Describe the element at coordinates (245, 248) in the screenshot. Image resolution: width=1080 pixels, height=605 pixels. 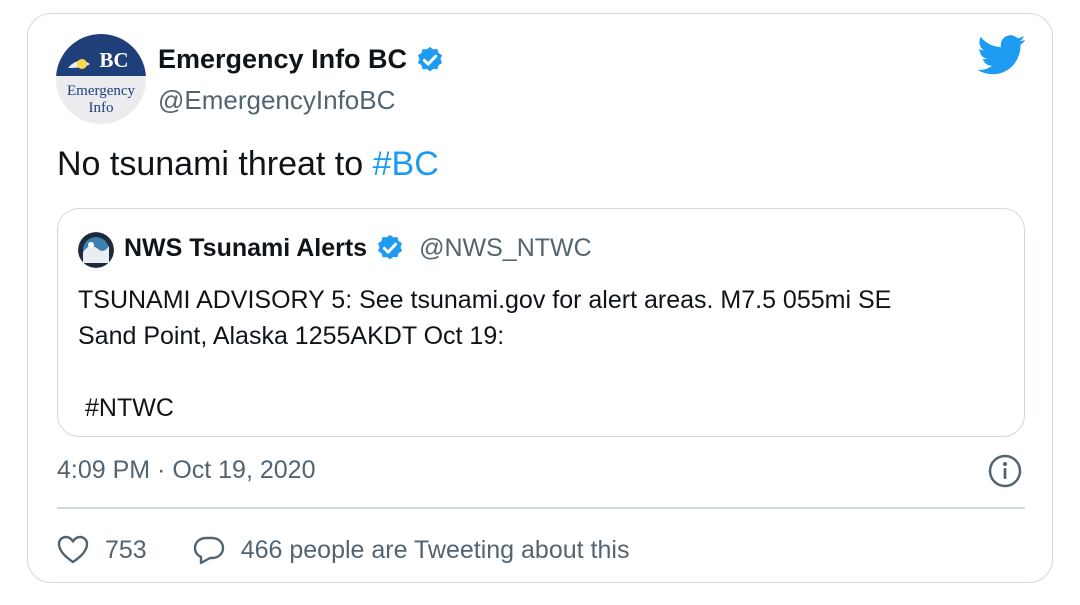
I see `quoted-name: NWS Tsunami Alerts` at that location.